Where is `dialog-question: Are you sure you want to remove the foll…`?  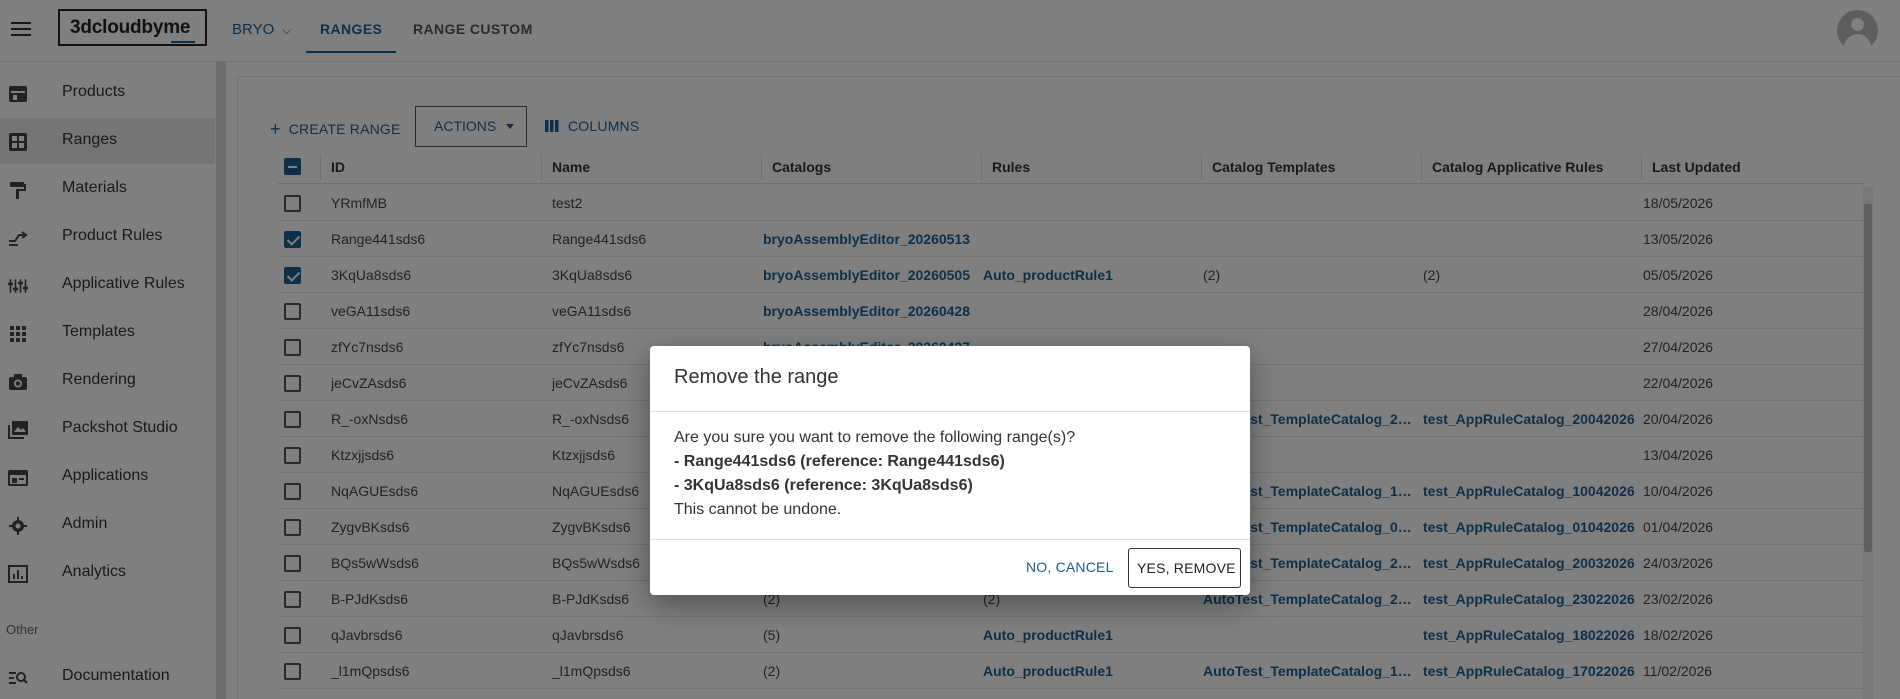 dialog-question: Are you sure you want to remove the foll… is located at coordinates (875, 437).